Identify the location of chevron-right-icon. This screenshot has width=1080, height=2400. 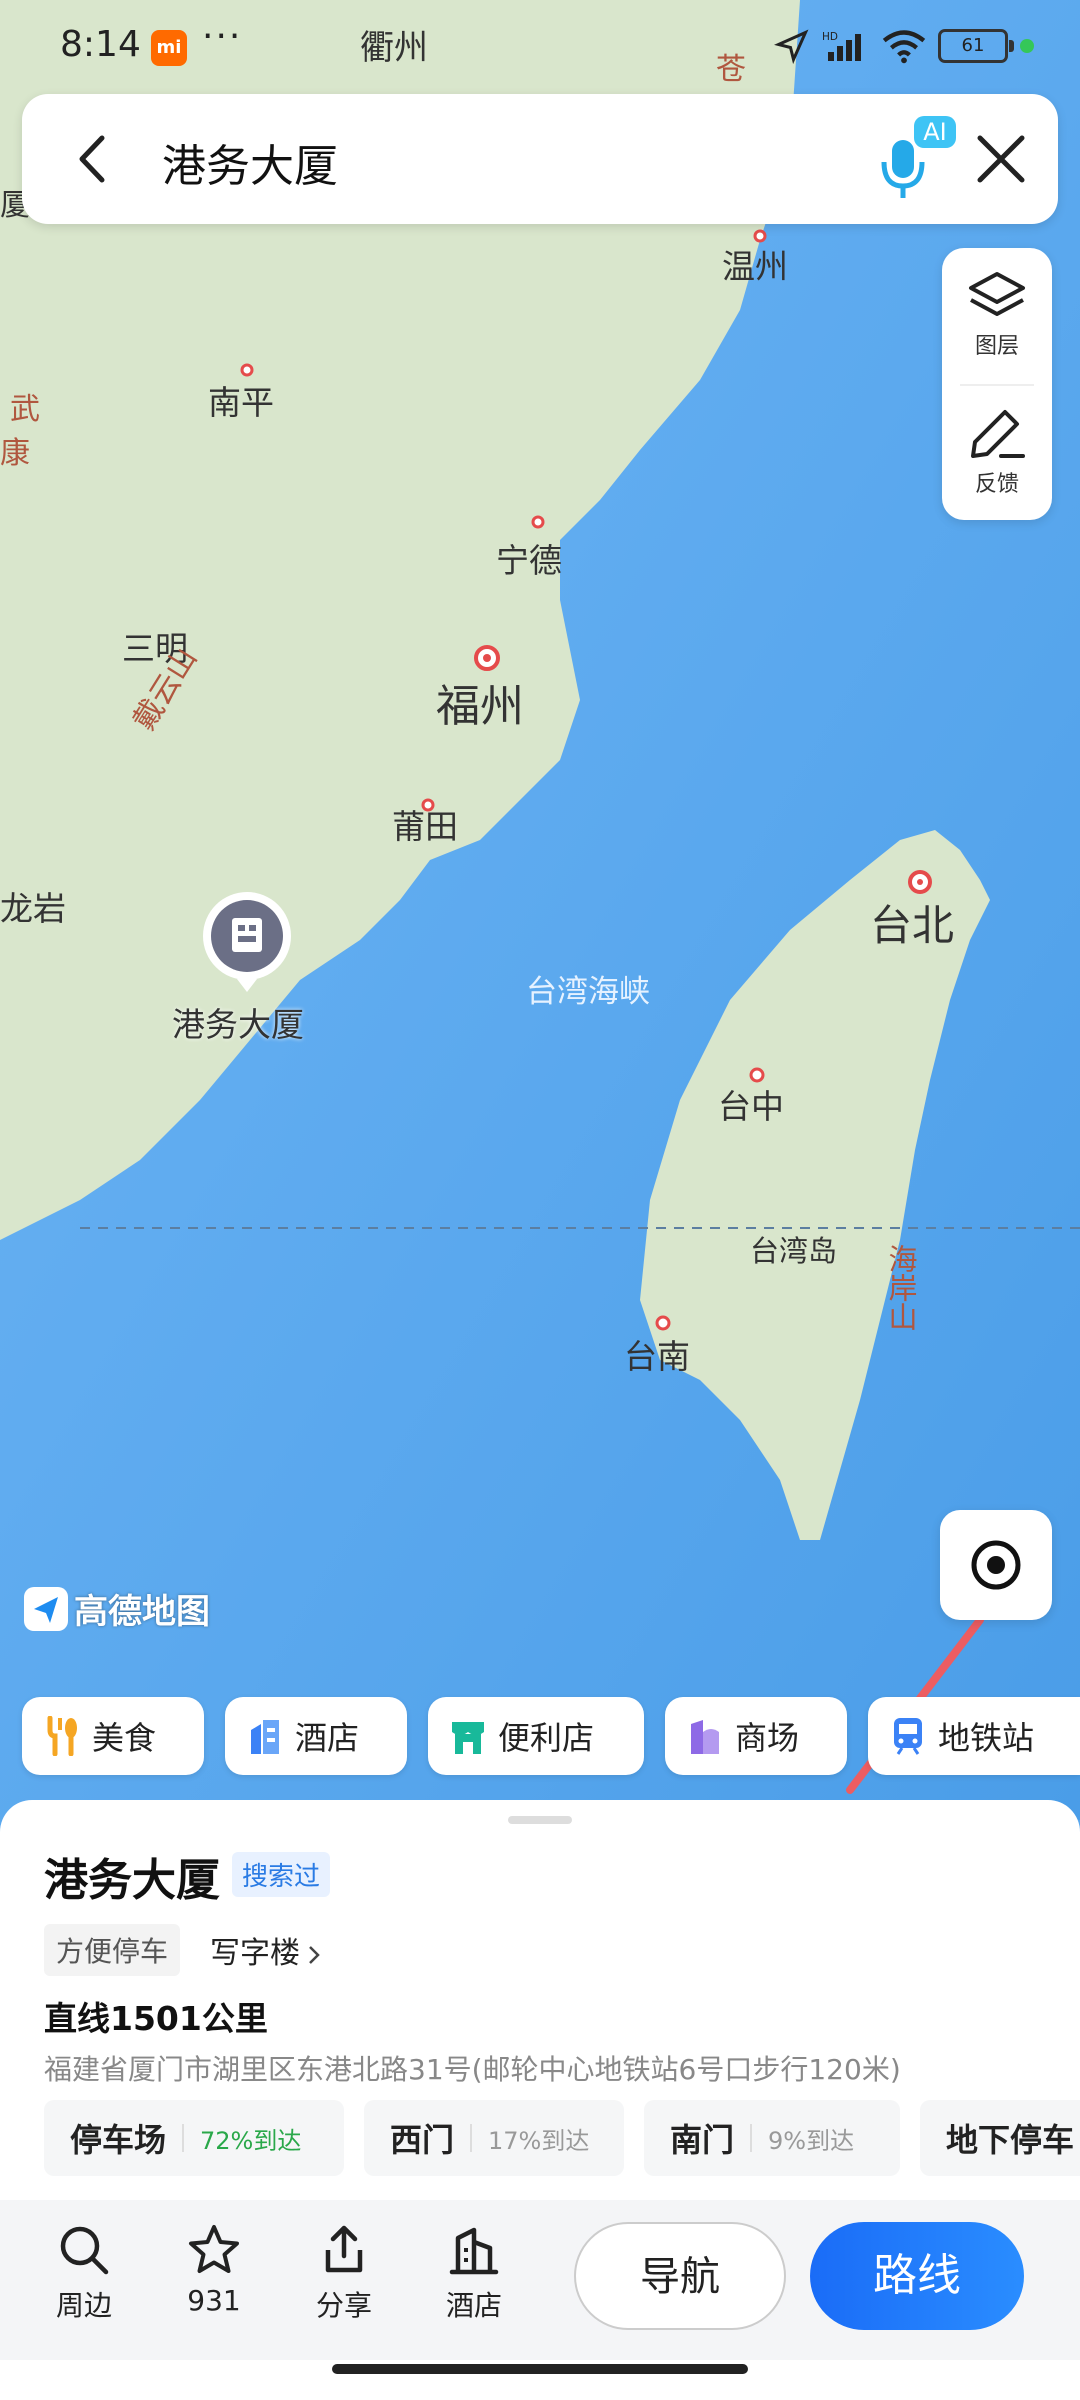
(314, 1954).